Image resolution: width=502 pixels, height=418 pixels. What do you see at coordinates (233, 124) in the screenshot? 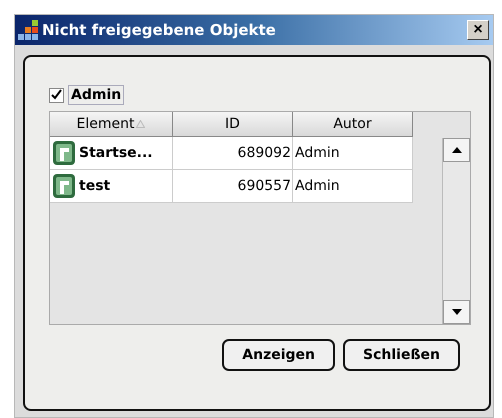
I see `column-header: ID` at bounding box center [233, 124].